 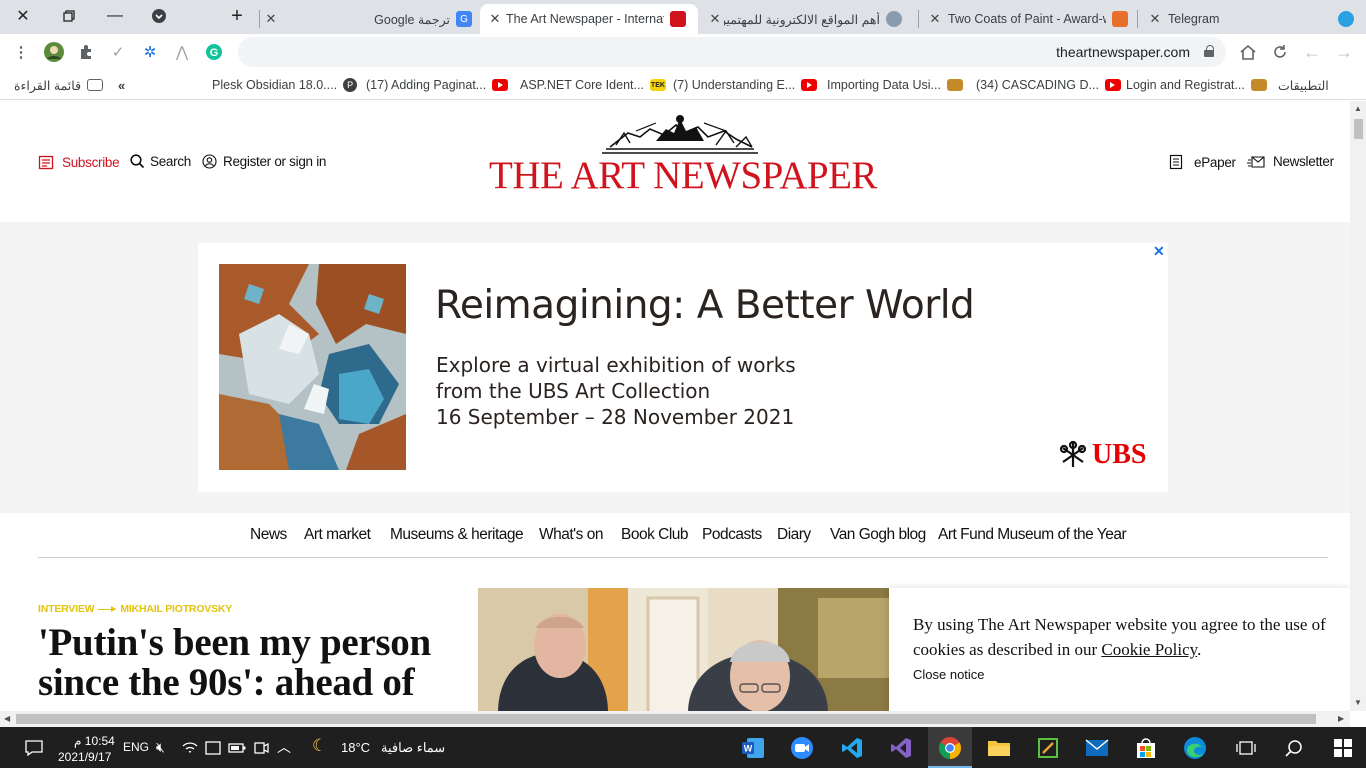 What do you see at coordinates (1280, 52) in the screenshot?
I see `reload-button` at bounding box center [1280, 52].